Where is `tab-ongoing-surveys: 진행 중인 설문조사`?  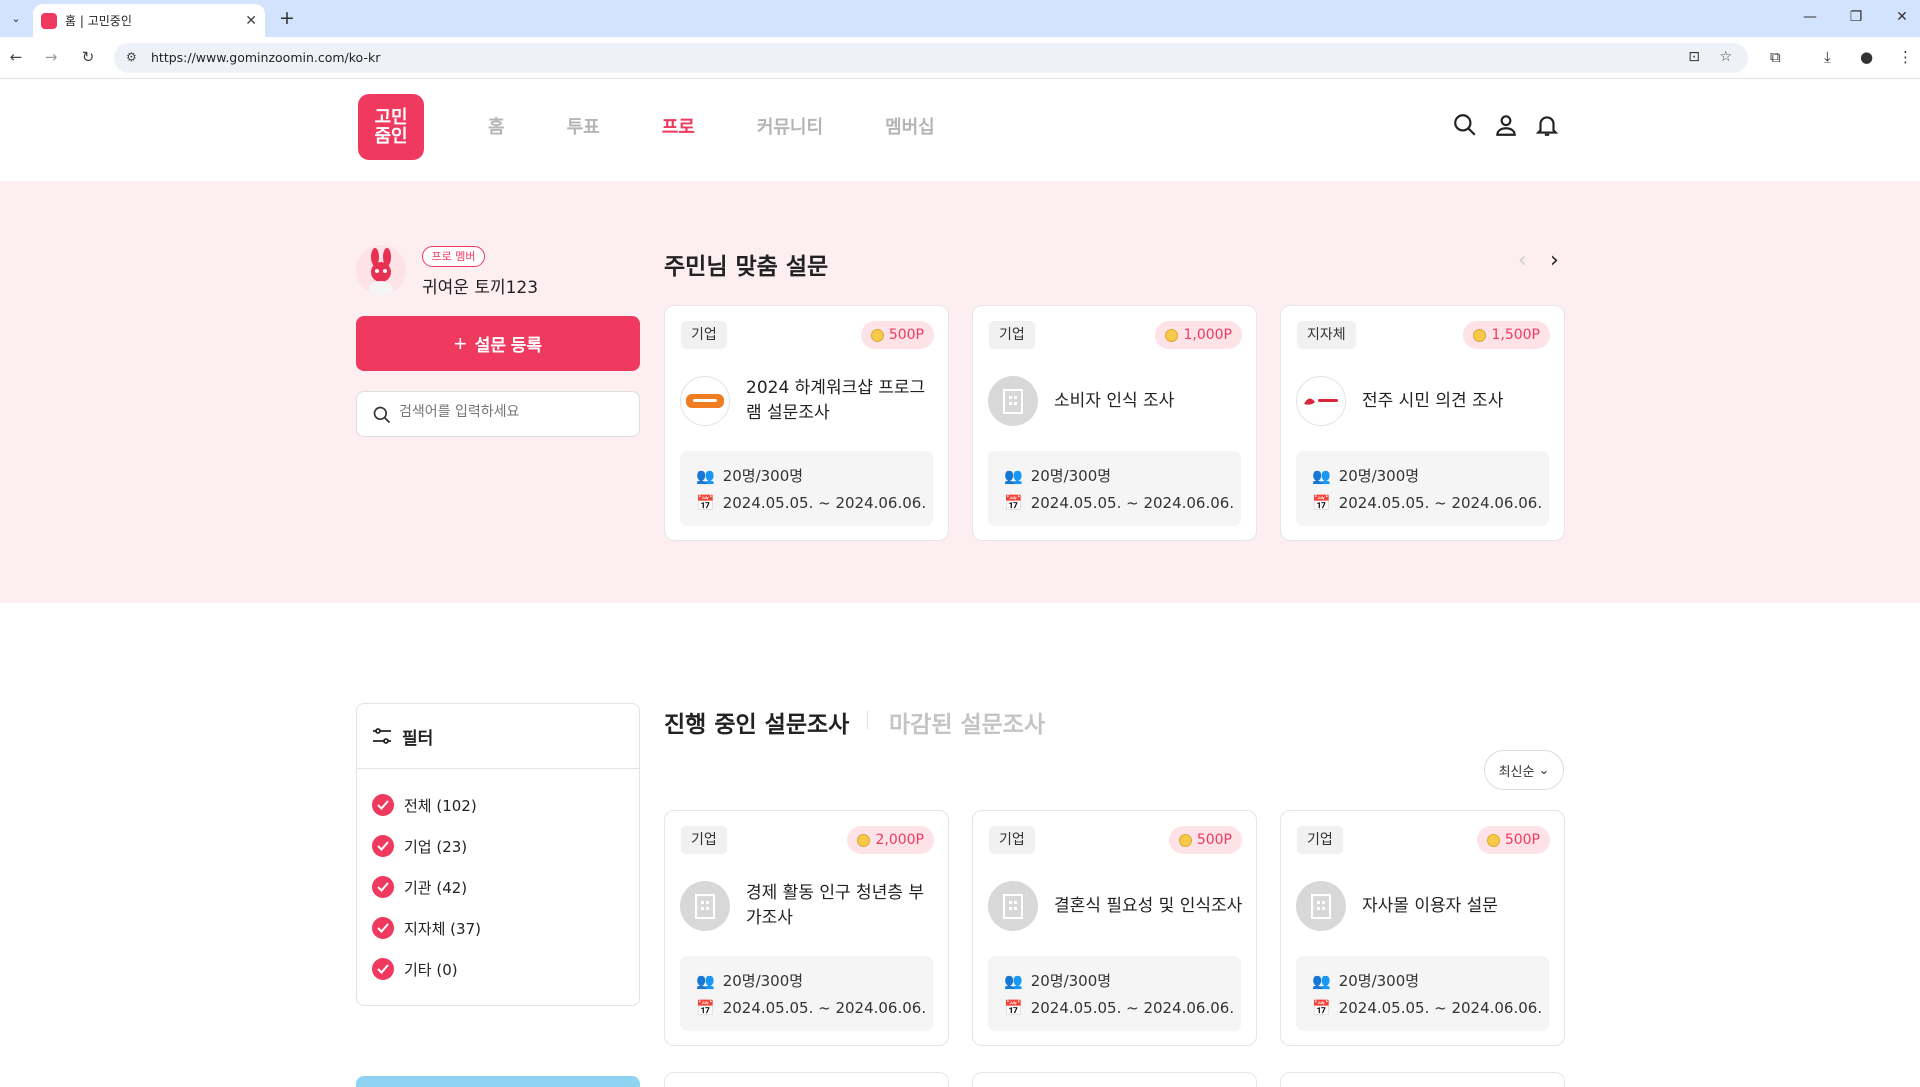
tab-ongoing-surveys: 진행 중인 설문조사 is located at coordinates (756, 722).